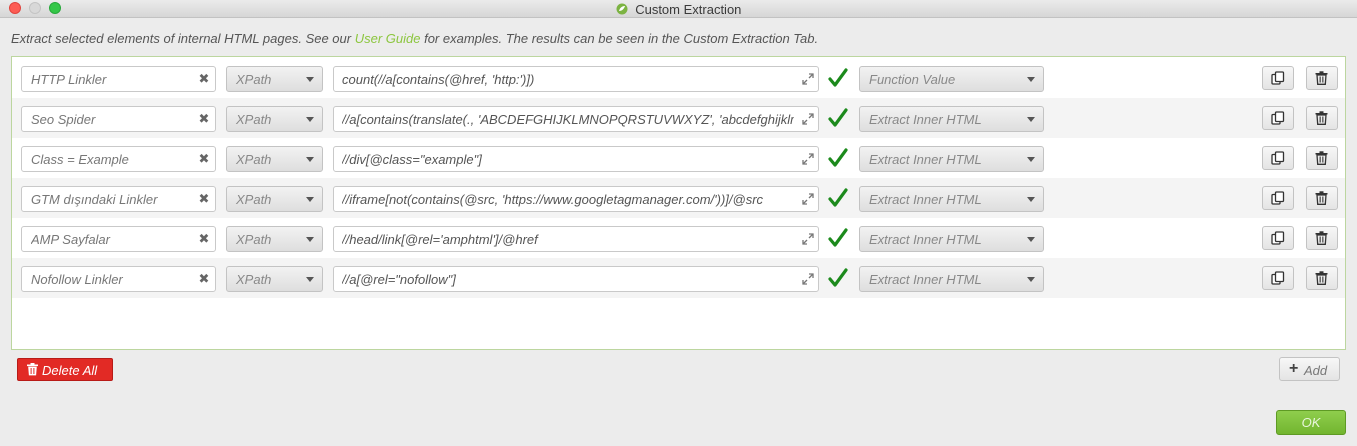 This screenshot has width=1357, height=446. I want to click on extractor-name-field: Seo Spider ✖, so click(118, 119).